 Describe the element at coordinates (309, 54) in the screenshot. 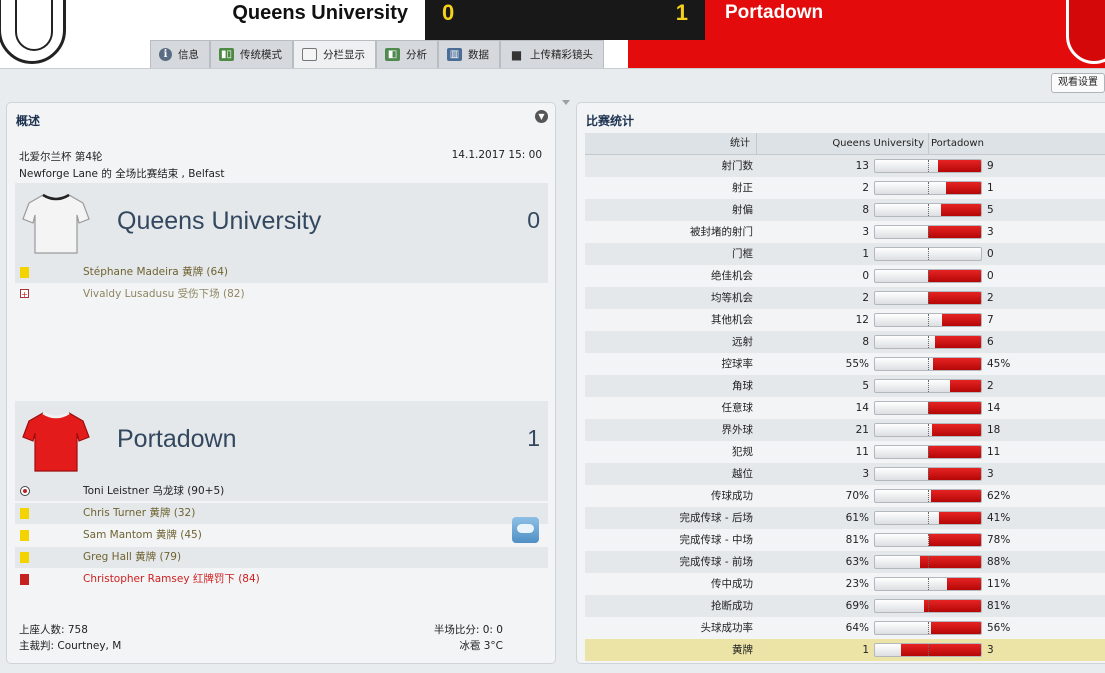

I see `split-view-icon` at that location.